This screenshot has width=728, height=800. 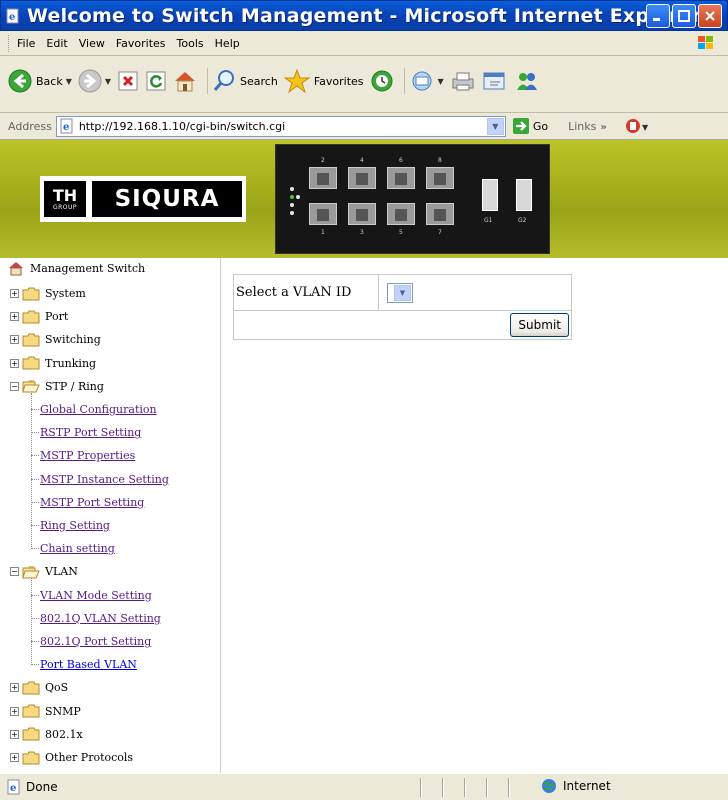 I want to click on menu-bar: File Edit View Favorites Tools Help, so click(x=364, y=43).